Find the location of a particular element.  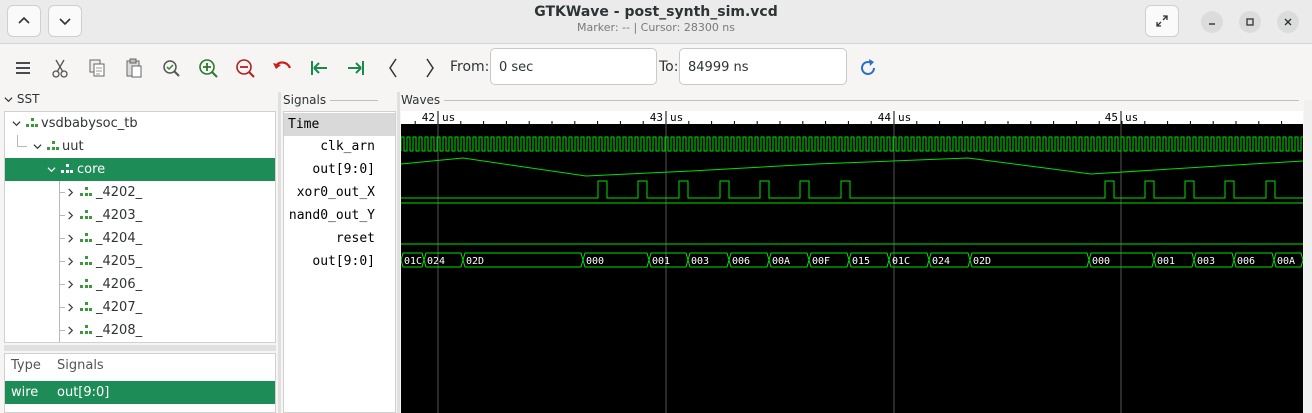

signal-nand0-out-y: nand0_out_Y is located at coordinates (339, 215).